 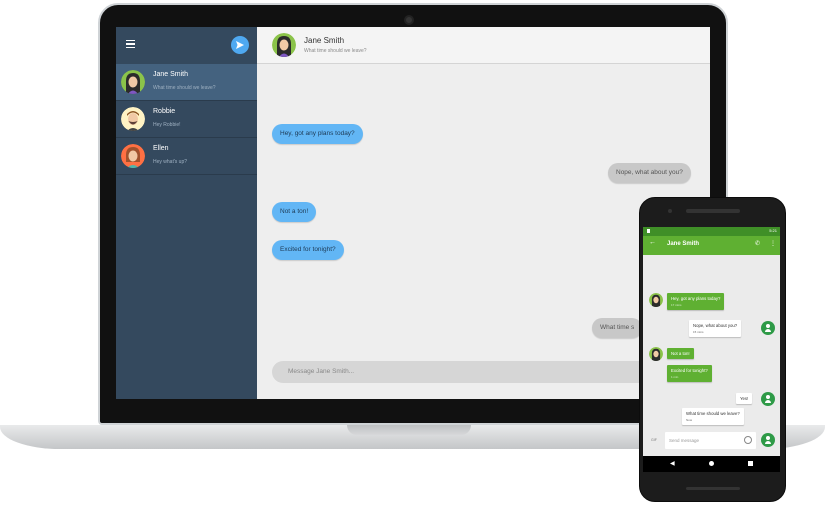 I want to click on message-bubble: Hey, got any plans today? 17 mins, so click(x=696, y=301).